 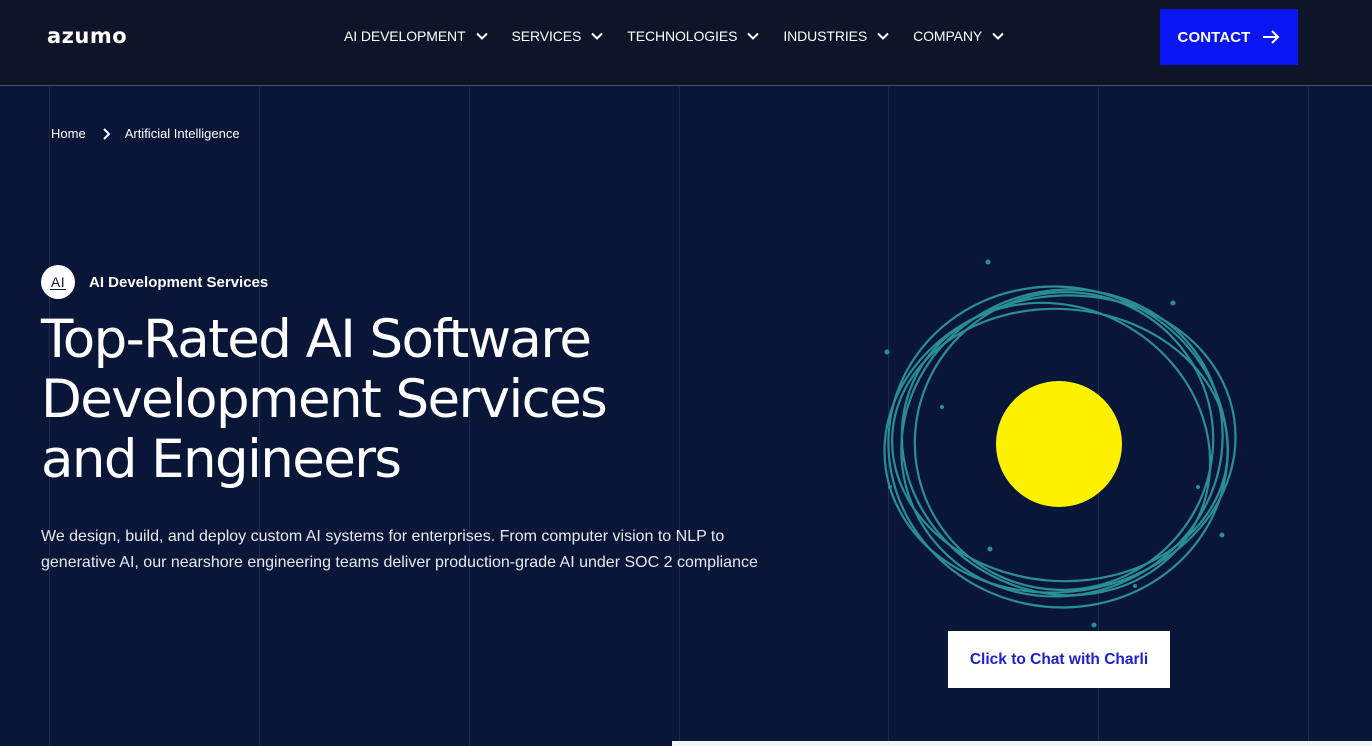 What do you see at coordinates (825, 36) in the screenshot?
I see `menu-item-label: INDUSTRIES` at bounding box center [825, 36].